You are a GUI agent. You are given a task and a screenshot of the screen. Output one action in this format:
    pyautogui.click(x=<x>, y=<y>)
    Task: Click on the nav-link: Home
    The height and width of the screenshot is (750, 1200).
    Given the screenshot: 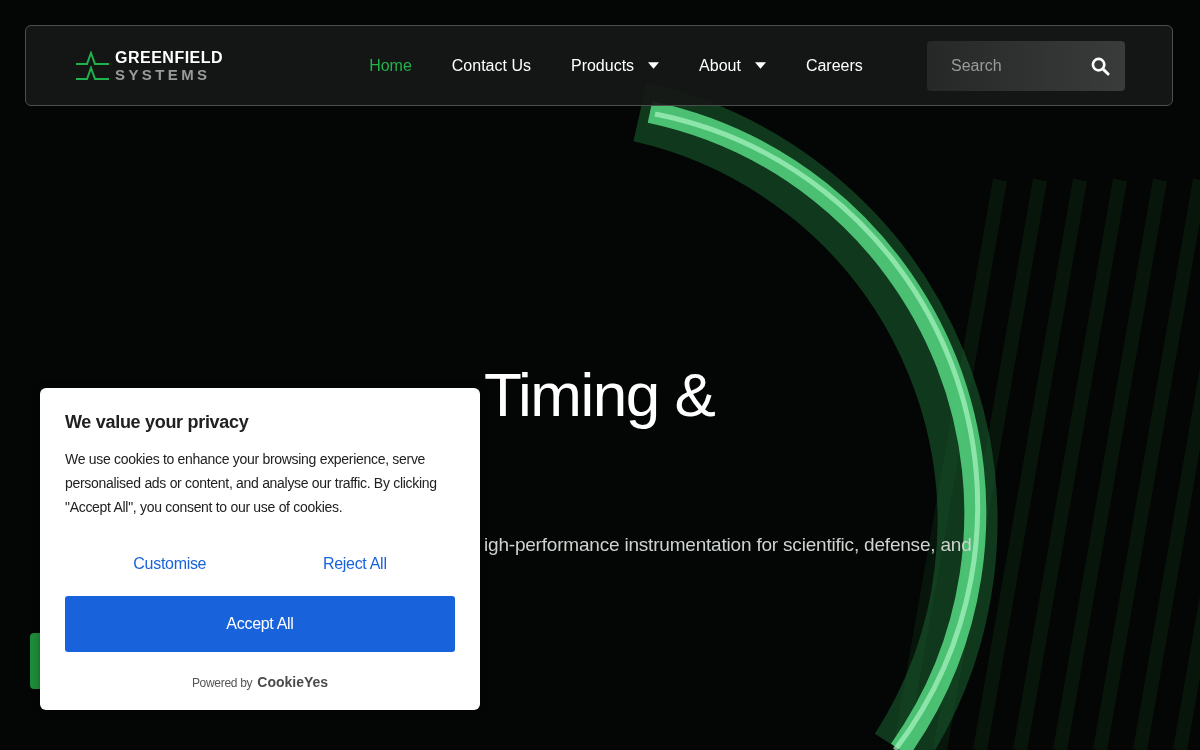 What is the action you would take?
    pyautogui.click(x=390, y=65)
    